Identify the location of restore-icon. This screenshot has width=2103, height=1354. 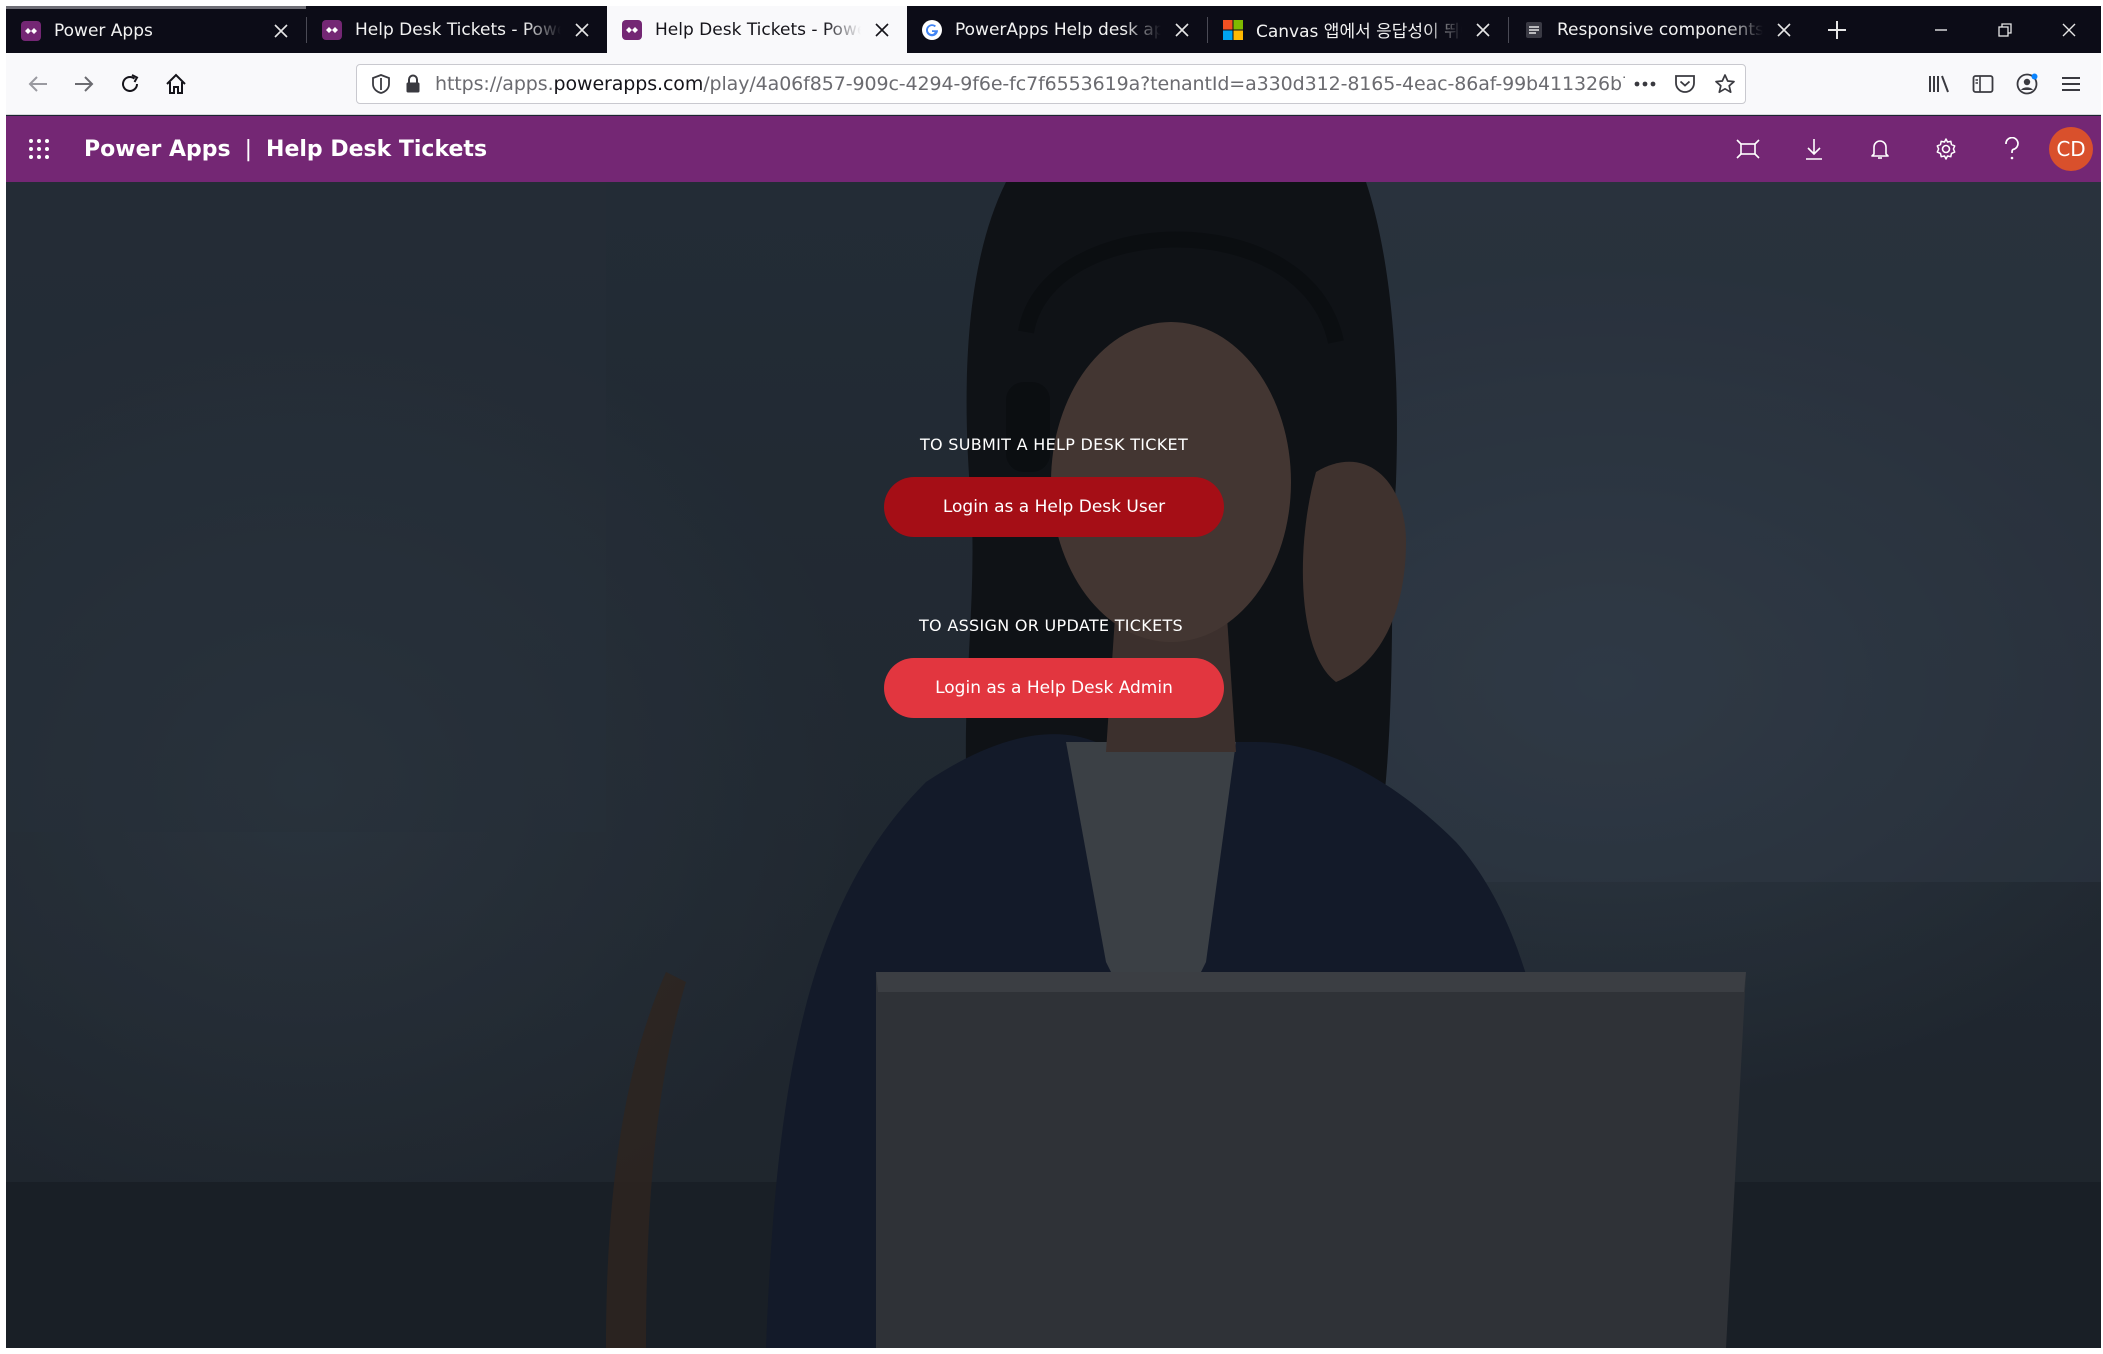
(2005, 29).